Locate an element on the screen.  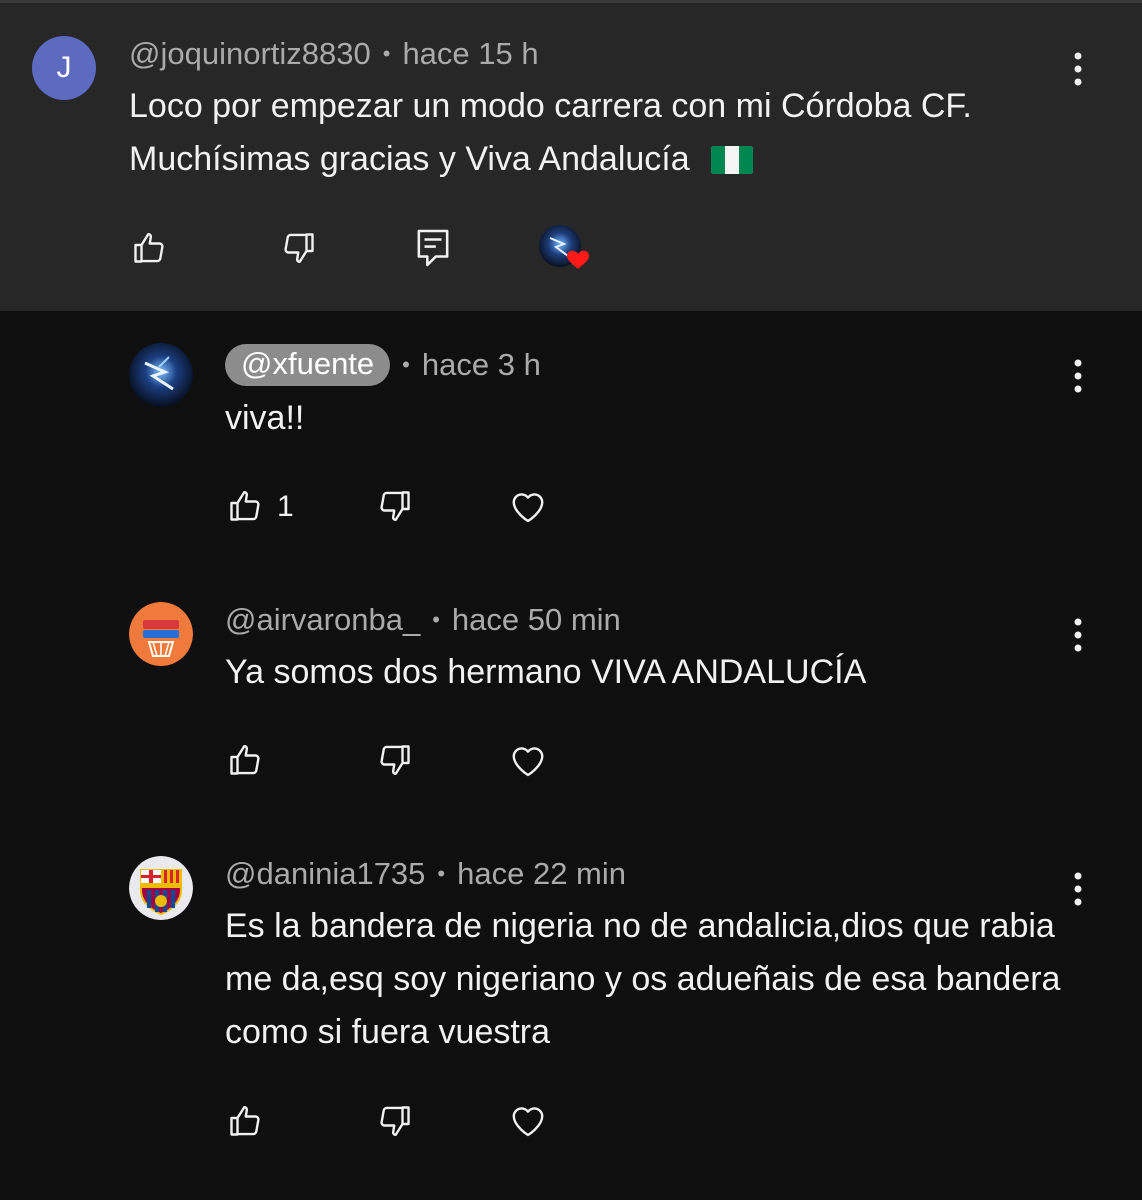
comment-header: @joquinortiz8830 • hace 15 h is located at coordinates (334, 54).